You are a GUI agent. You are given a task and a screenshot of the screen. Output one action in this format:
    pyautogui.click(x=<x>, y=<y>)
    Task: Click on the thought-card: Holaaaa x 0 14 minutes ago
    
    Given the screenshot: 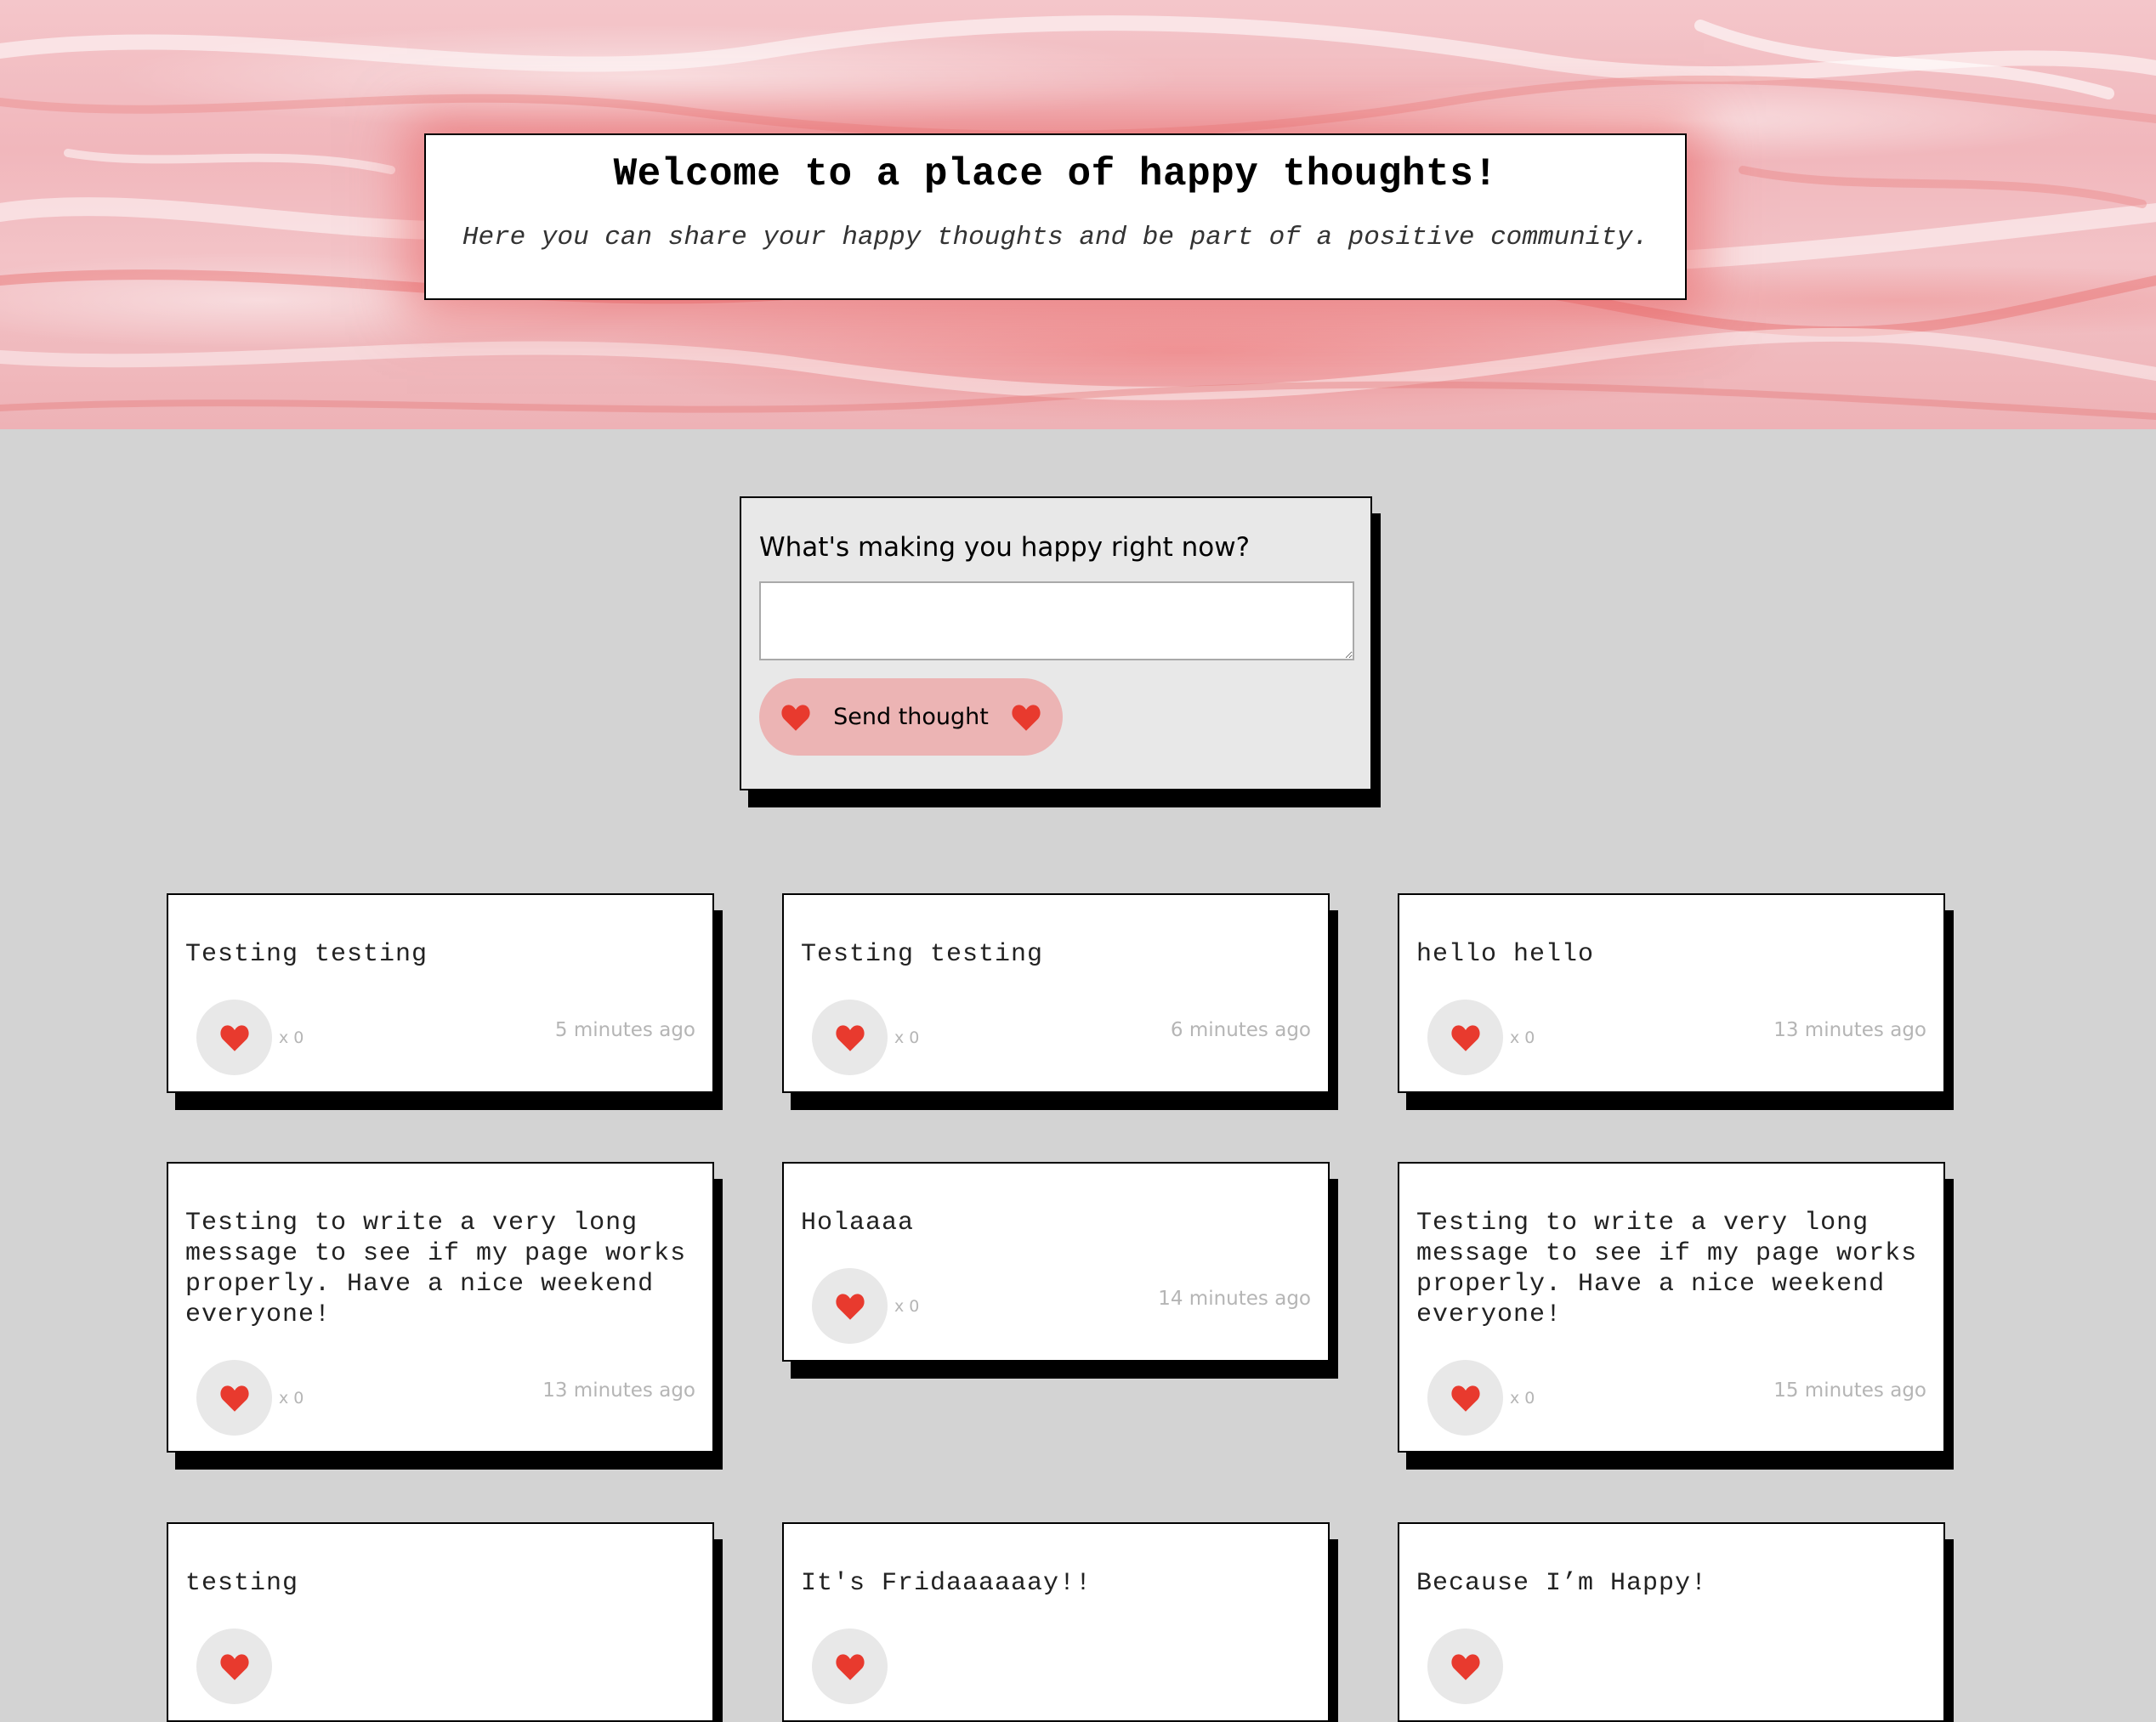 What is the action you would take?
    pyautogui.click(x=1056, y=1262)
    